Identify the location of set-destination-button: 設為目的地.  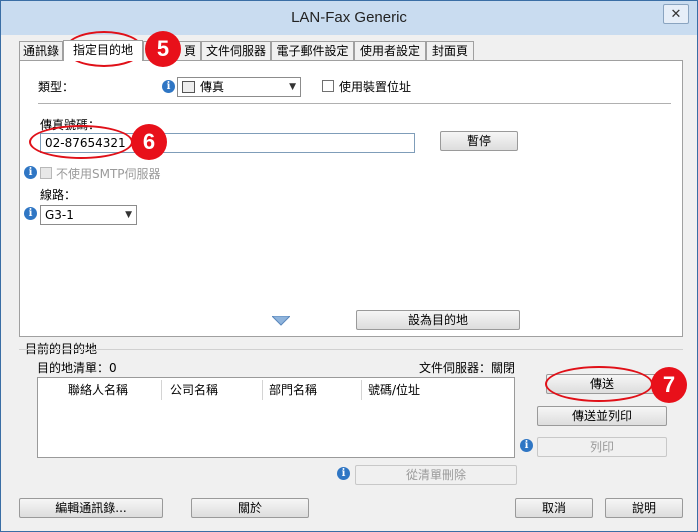
(438, 320).